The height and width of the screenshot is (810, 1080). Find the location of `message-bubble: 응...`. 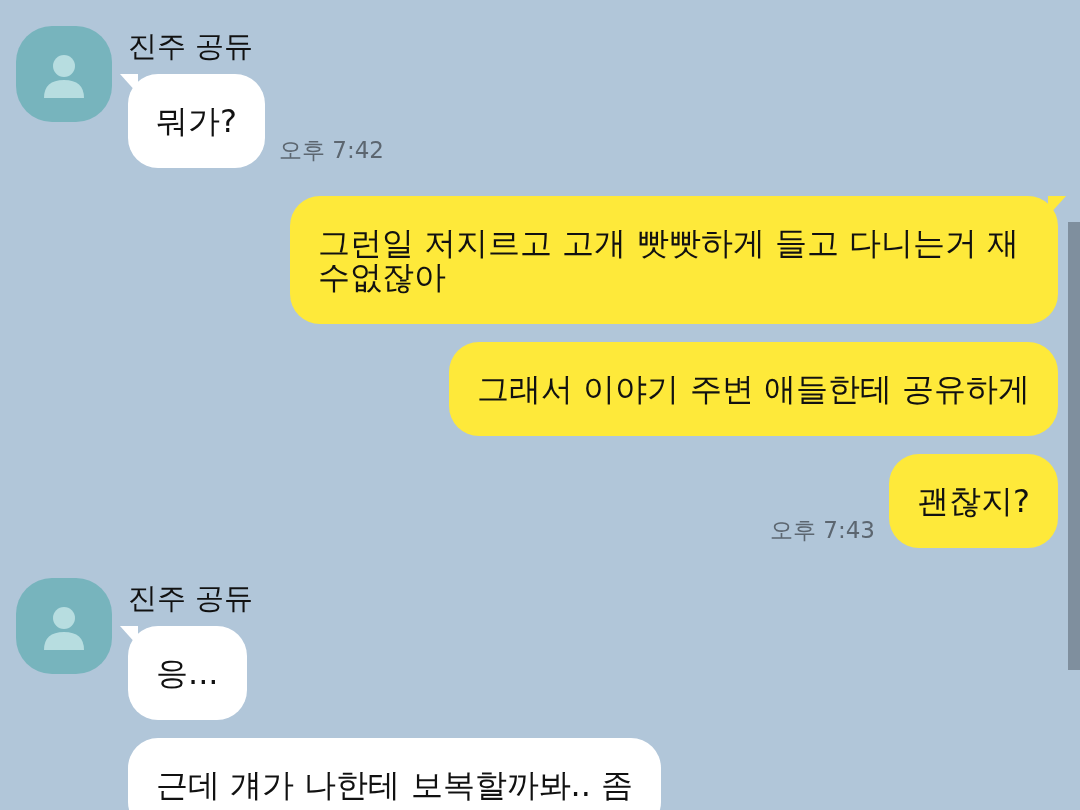

message-bubble: 응... is located at coordinates (187, 673).